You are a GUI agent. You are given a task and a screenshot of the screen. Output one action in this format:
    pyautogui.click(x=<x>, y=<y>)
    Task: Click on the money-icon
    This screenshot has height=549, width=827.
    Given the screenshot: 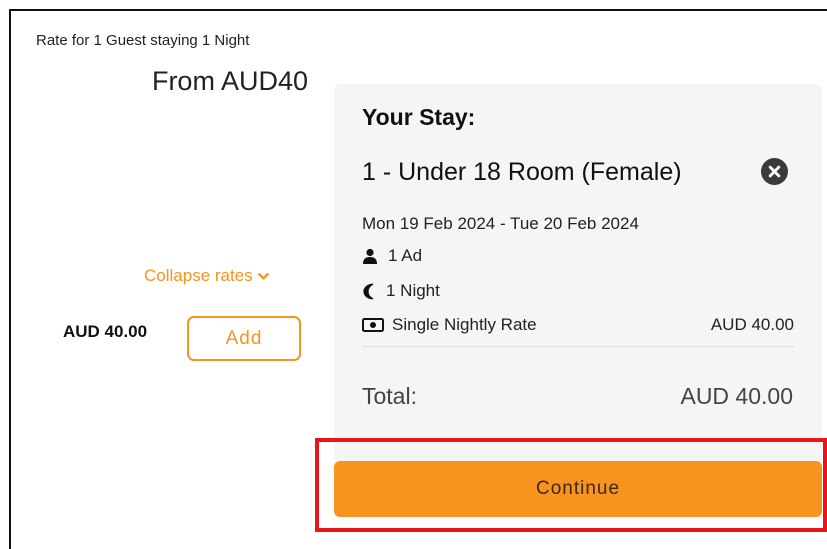 What is the action you would take?
    pyautogui.click(x=373, y=325)
    